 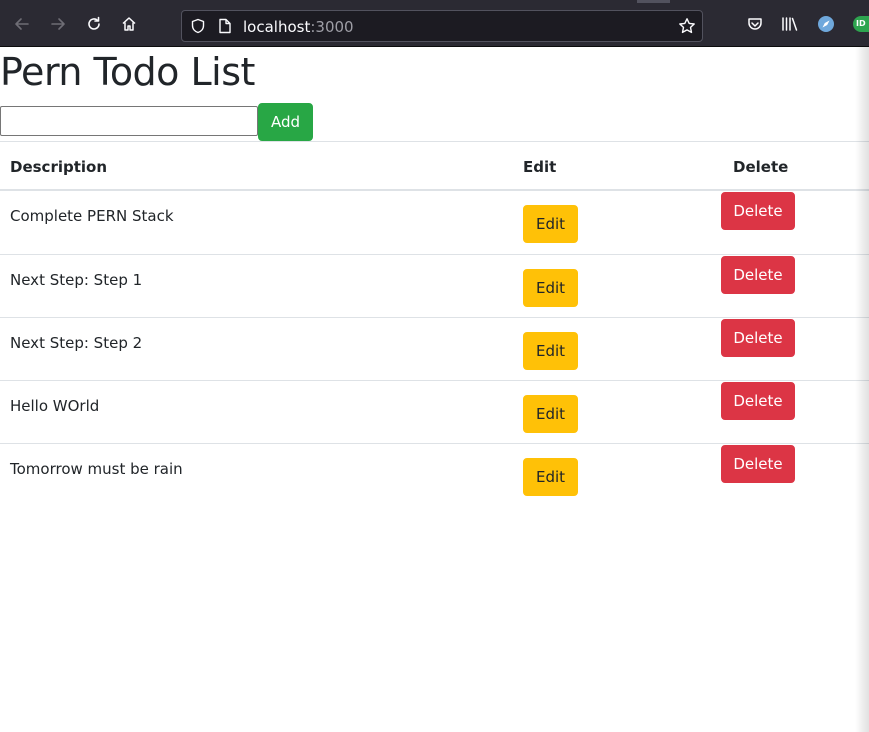 I want to click on tab-strip-edge, so click(x=653, y=1).